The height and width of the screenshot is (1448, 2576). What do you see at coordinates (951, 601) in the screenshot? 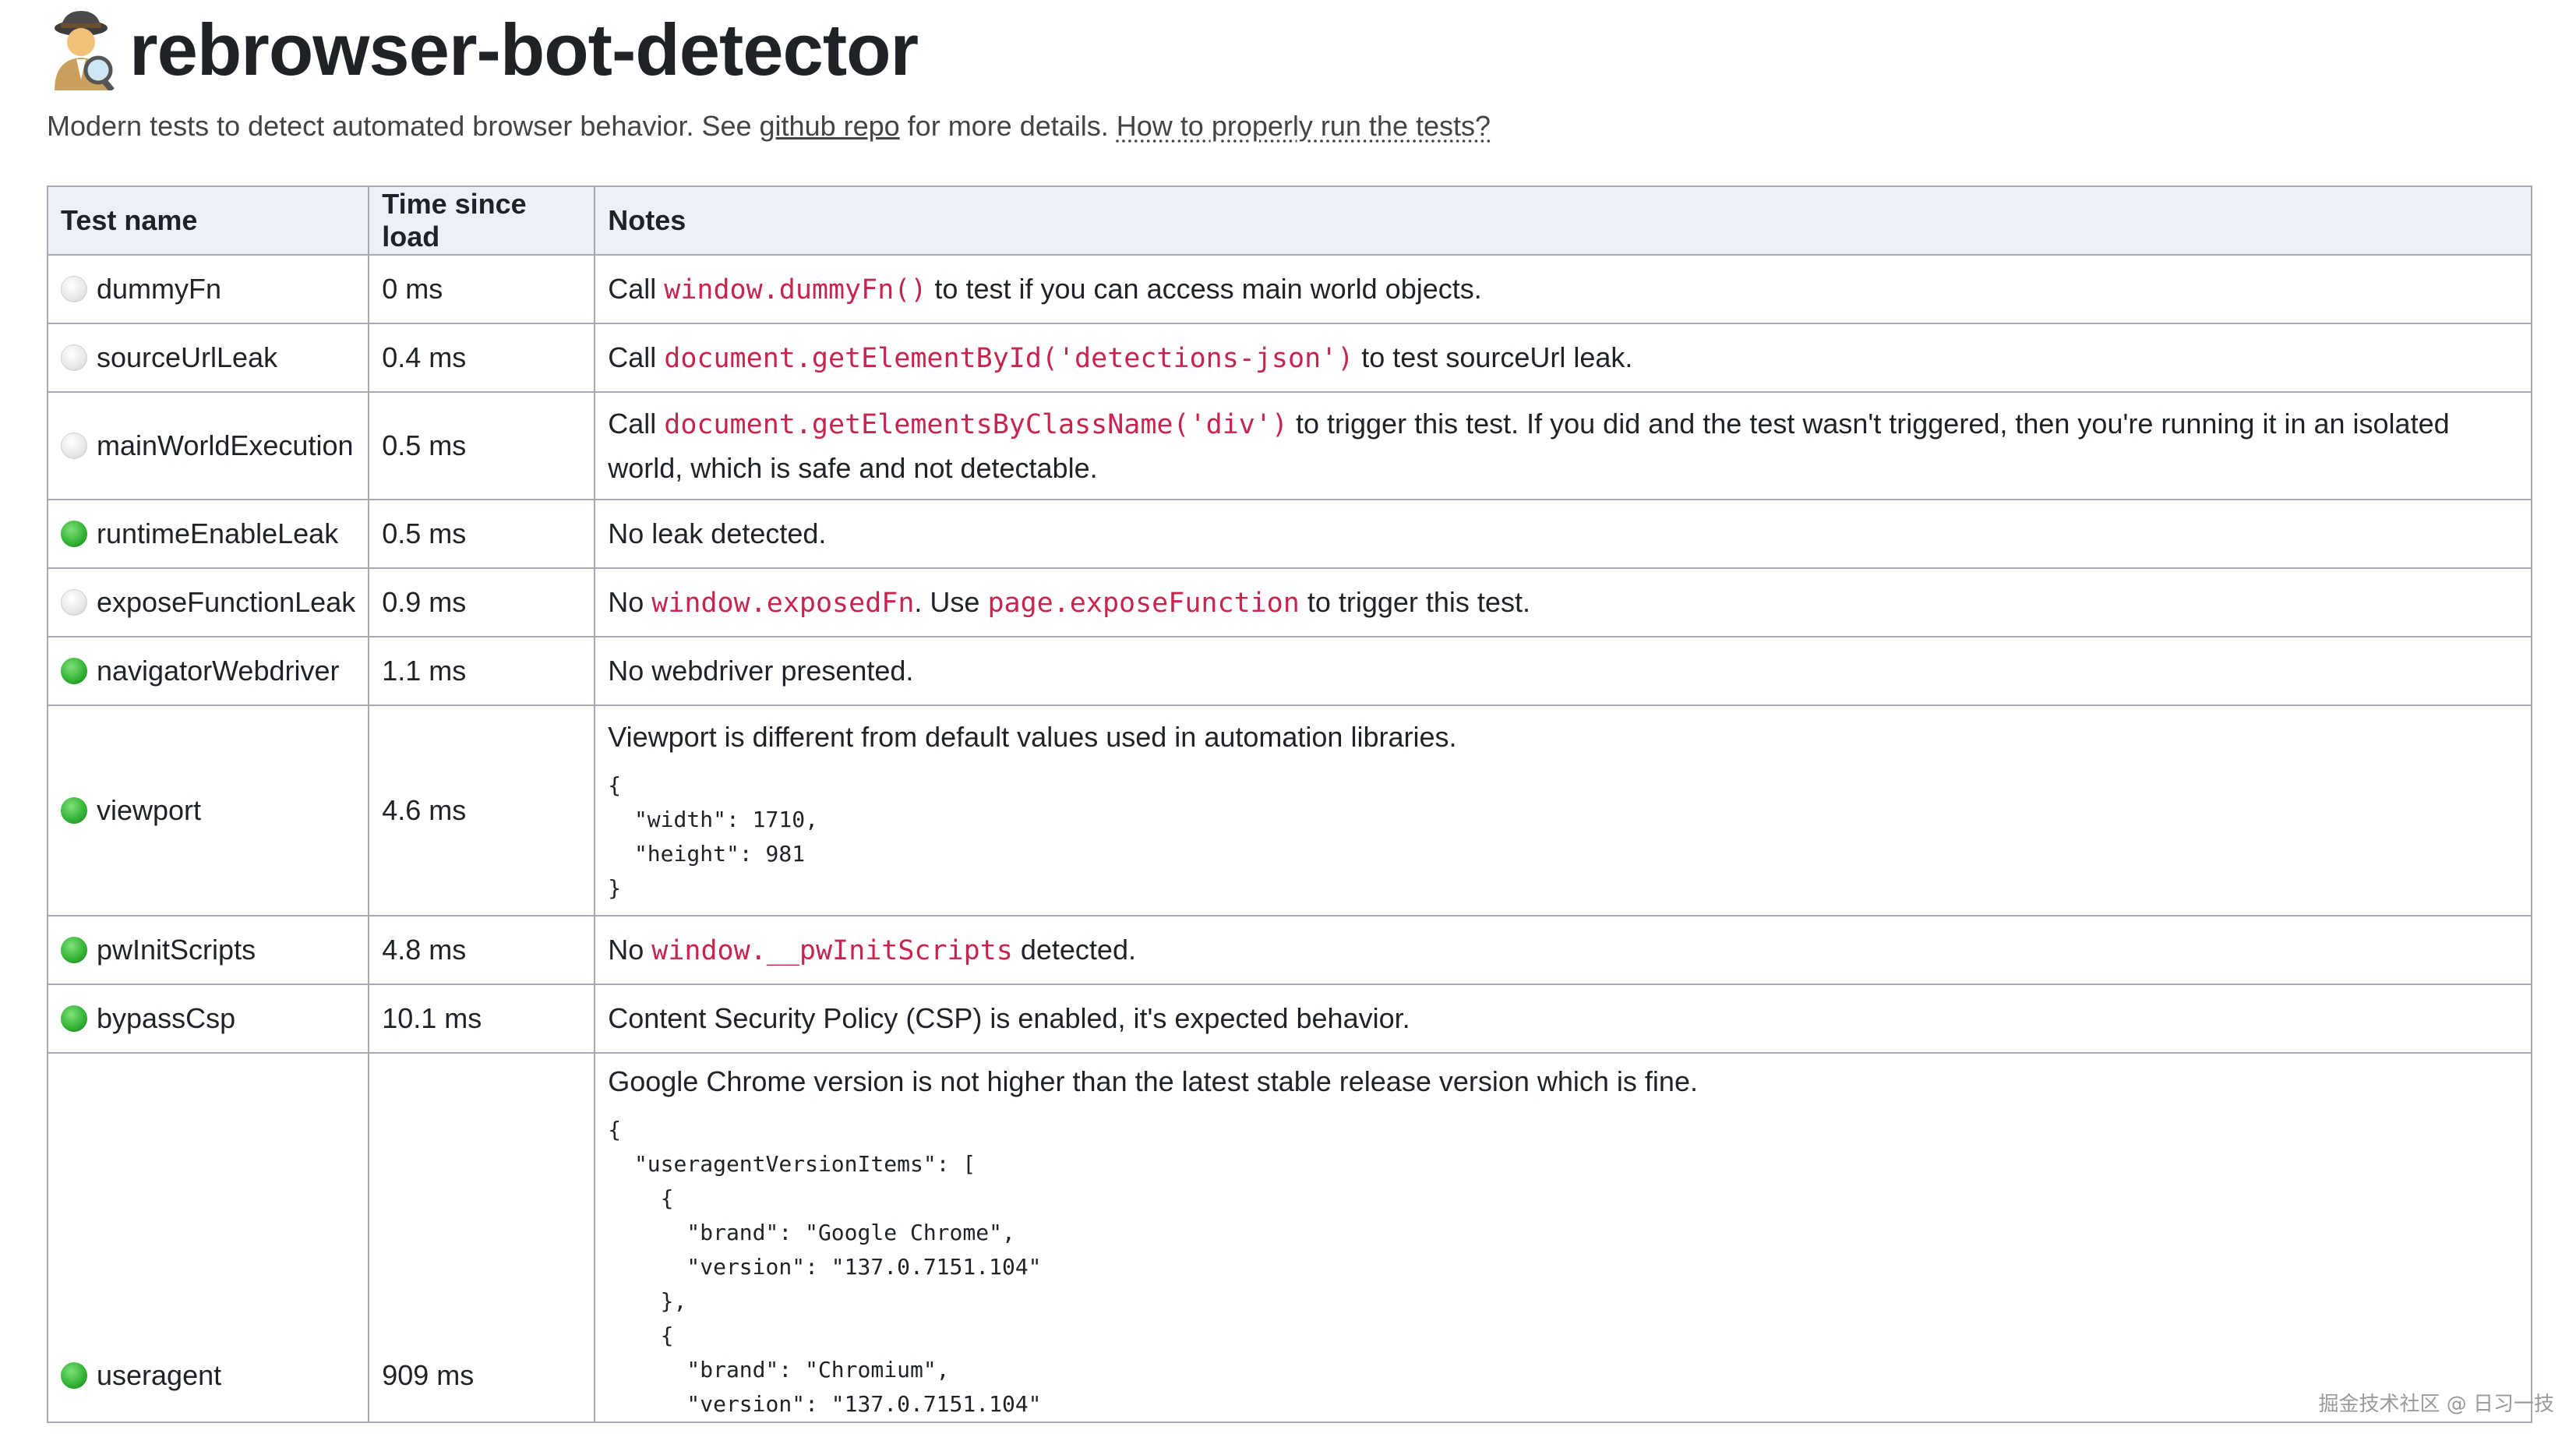
I see `note-middle: . Use` at bounding box center [951, 601].